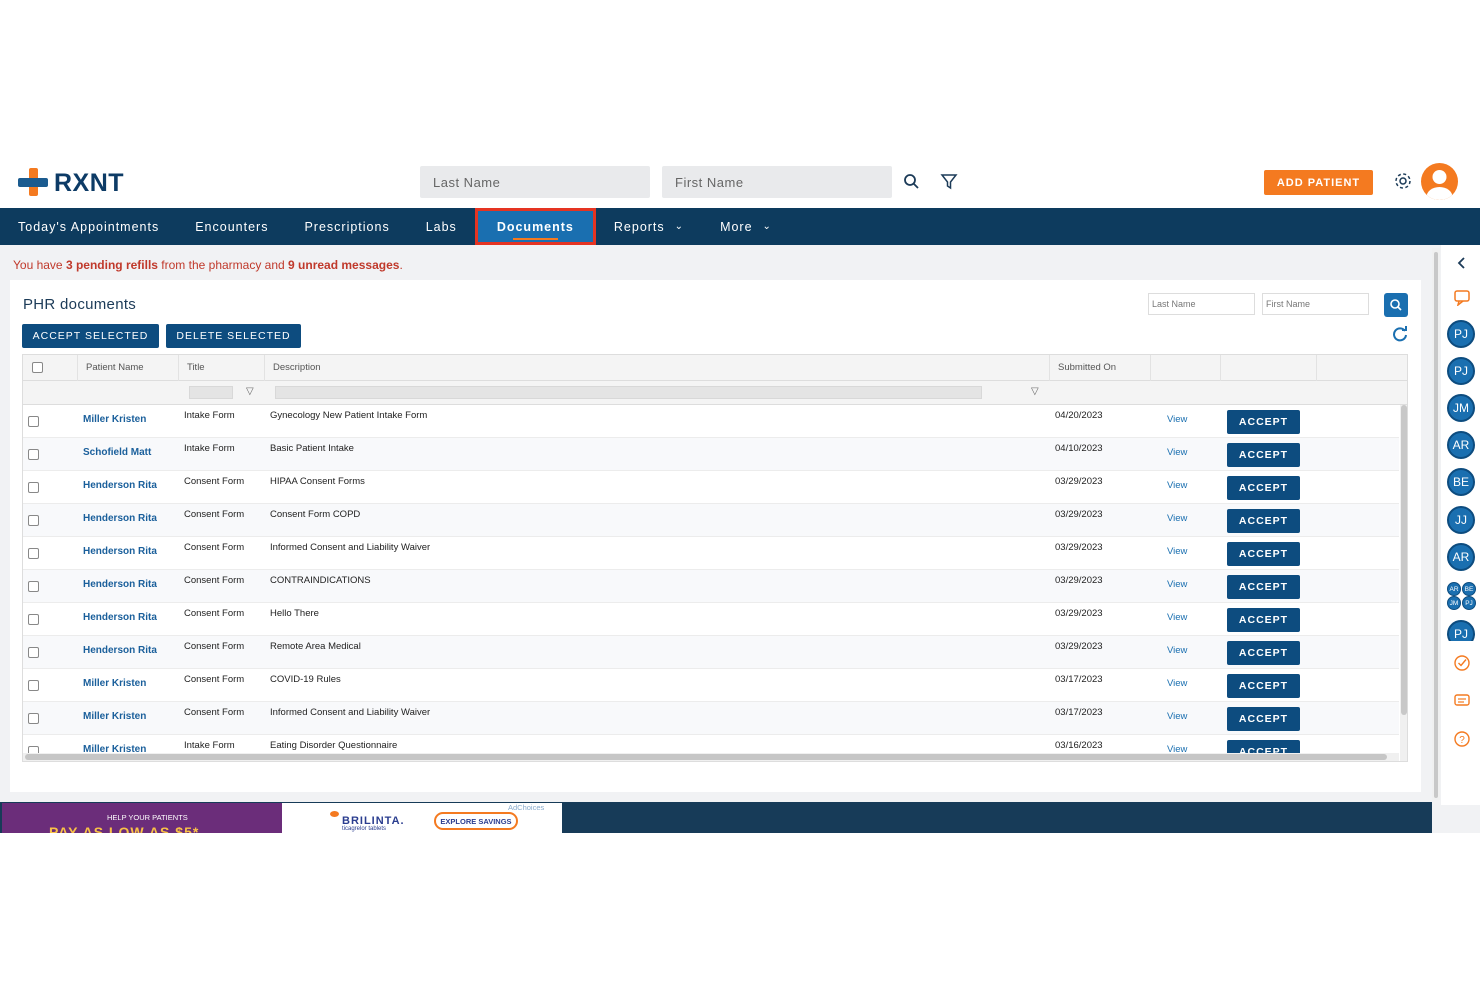  I want to click on nav-prescriptions: Prescriptions, so click(346, 226).